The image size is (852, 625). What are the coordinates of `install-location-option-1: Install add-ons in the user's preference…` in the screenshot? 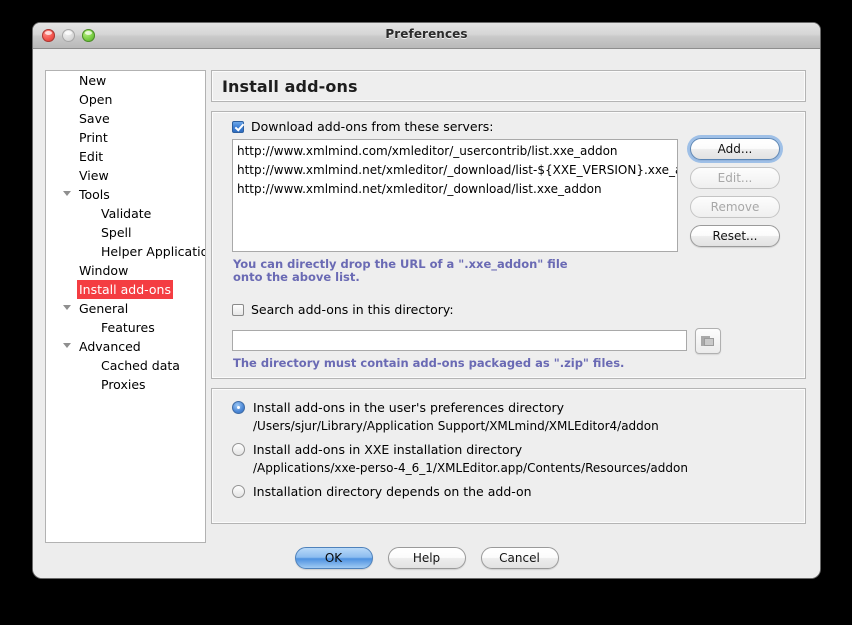 It's located at (398, 407).